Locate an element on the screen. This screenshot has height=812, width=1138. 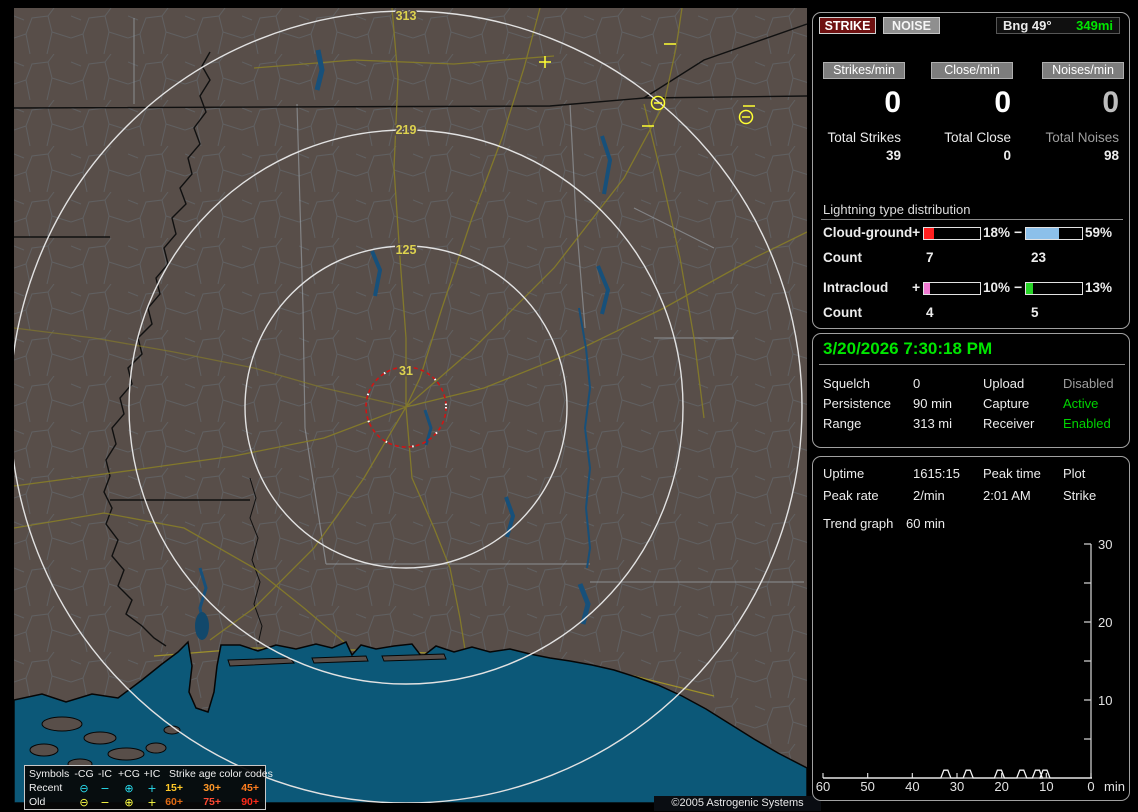
squelch-value: 0 is located at coordinates (917, 383).